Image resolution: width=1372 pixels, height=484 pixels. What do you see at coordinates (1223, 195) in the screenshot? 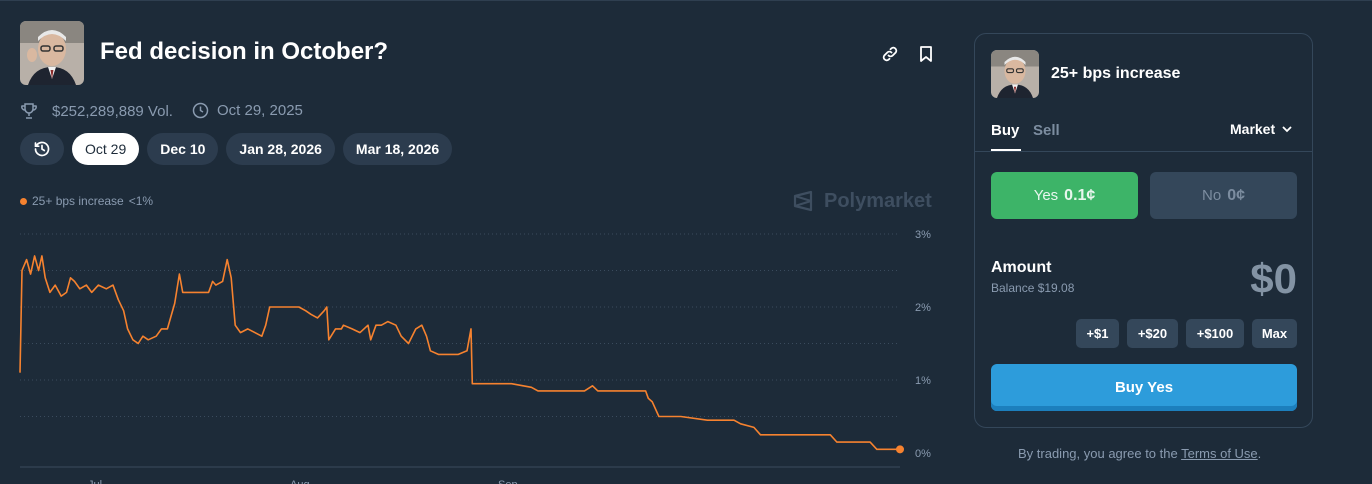
I see `no-button: No 0¢` at bounding box center [1223, 195].